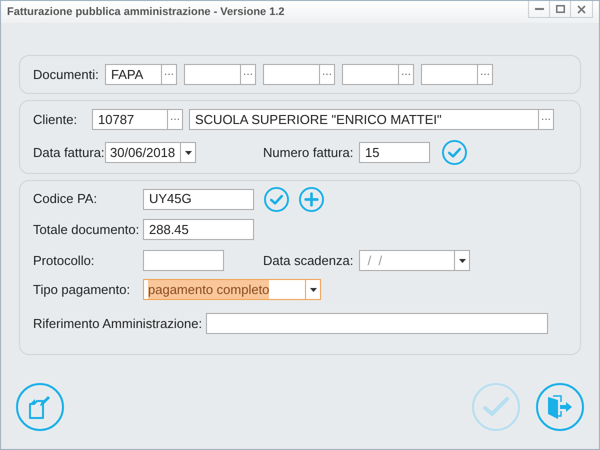  I want to click on field-label: Documenti:, so click(66, 75).